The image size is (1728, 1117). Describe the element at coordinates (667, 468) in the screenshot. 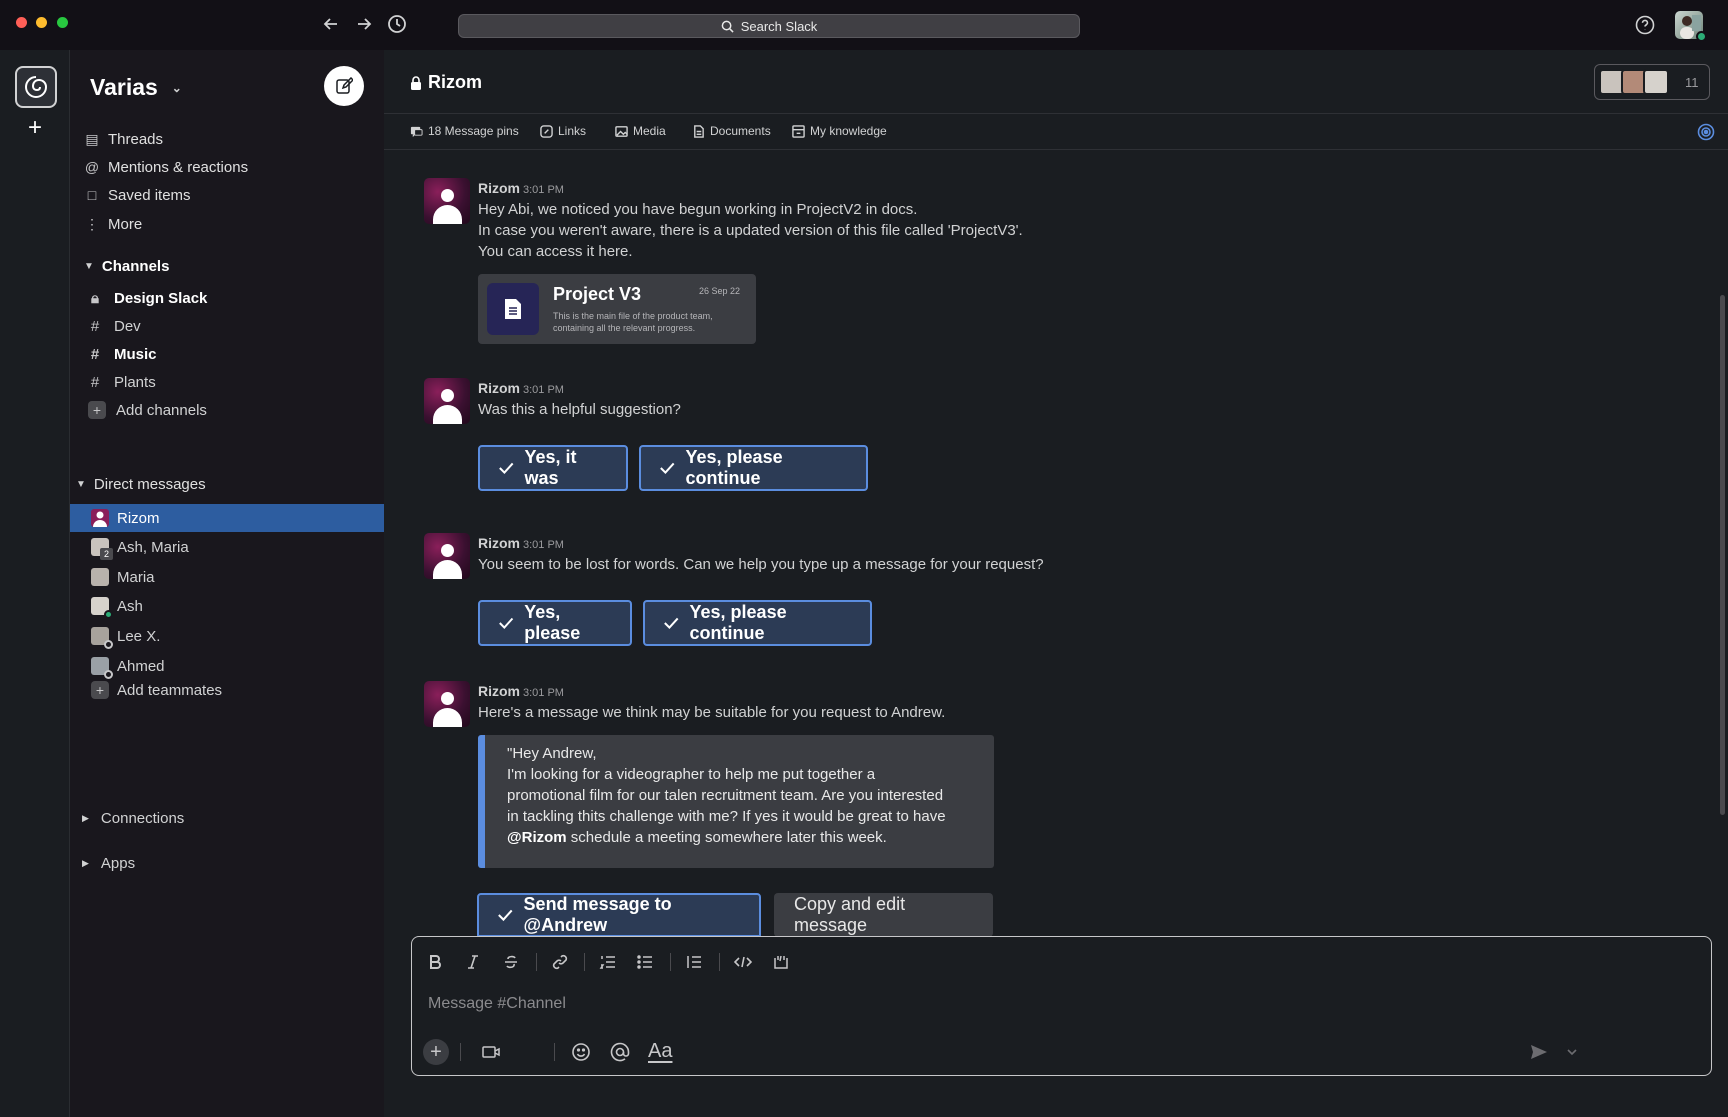

I see `checkmark-icon` at that location.